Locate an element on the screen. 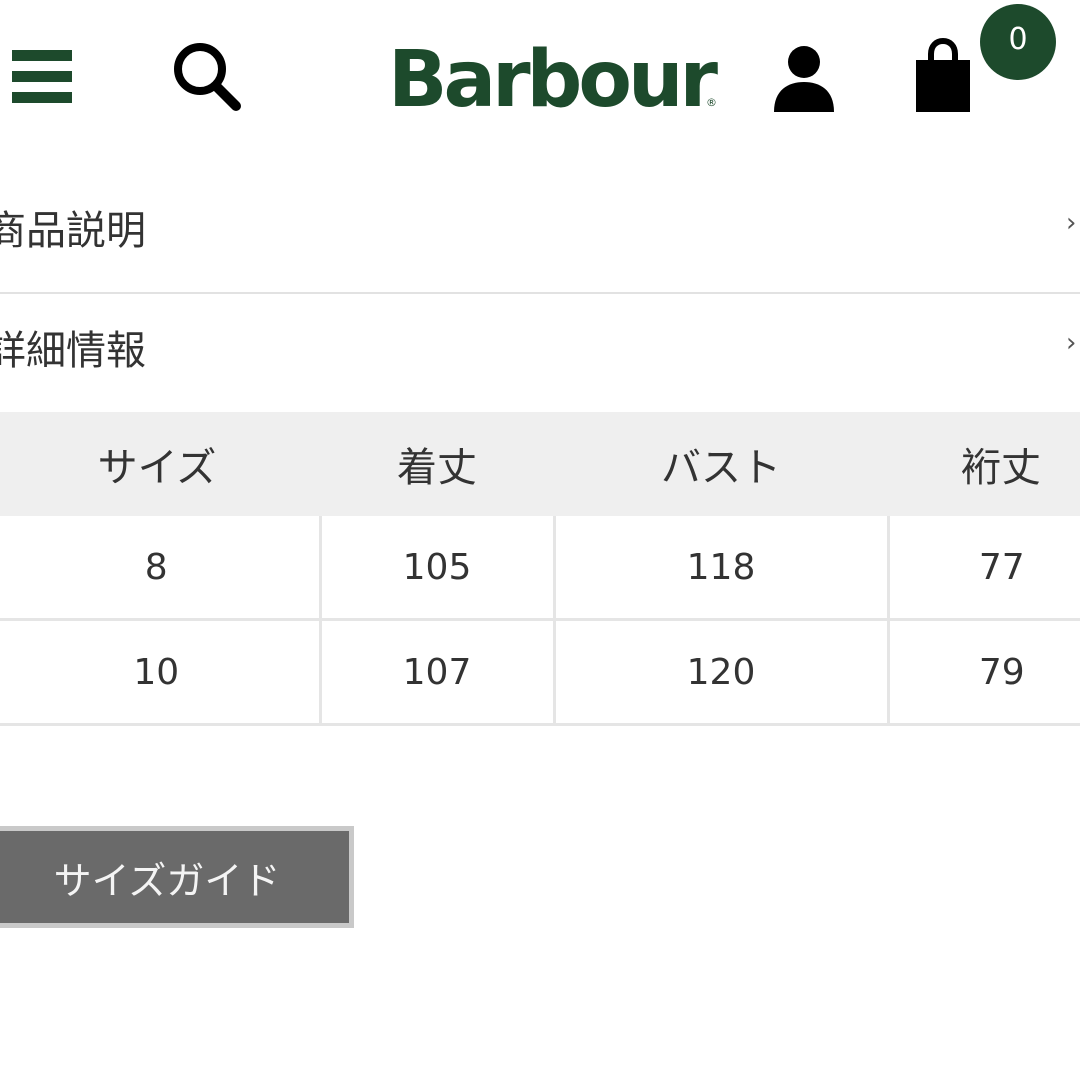 This screenshot has height=1080, width=1080. table-cell: 118 is located at coordinates (722, 568).